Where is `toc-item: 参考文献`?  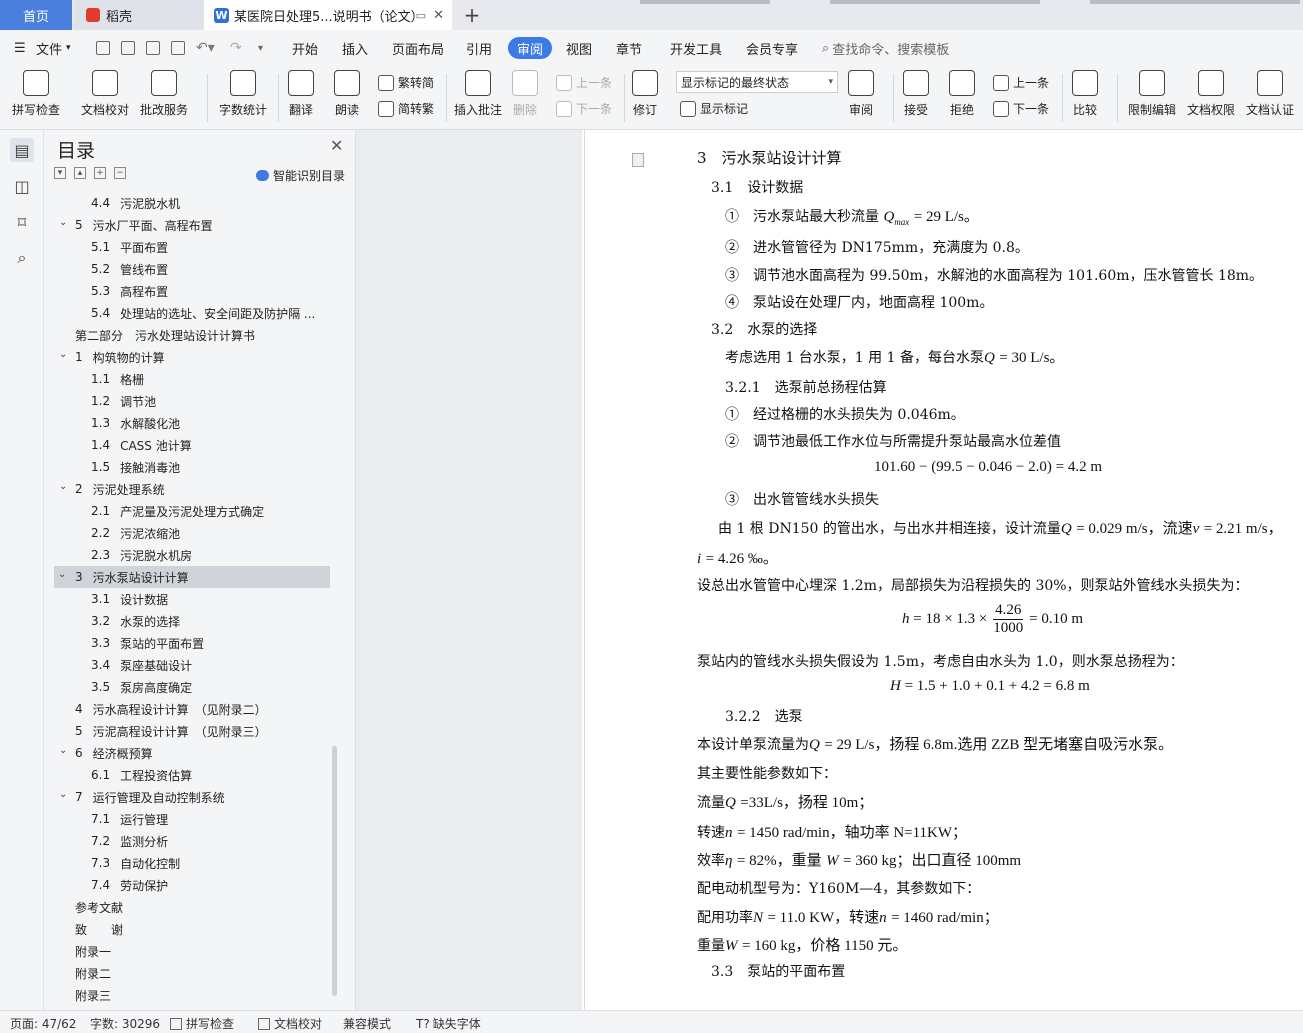 toc-item: 参考文献 is located at coordinates (99, 907).